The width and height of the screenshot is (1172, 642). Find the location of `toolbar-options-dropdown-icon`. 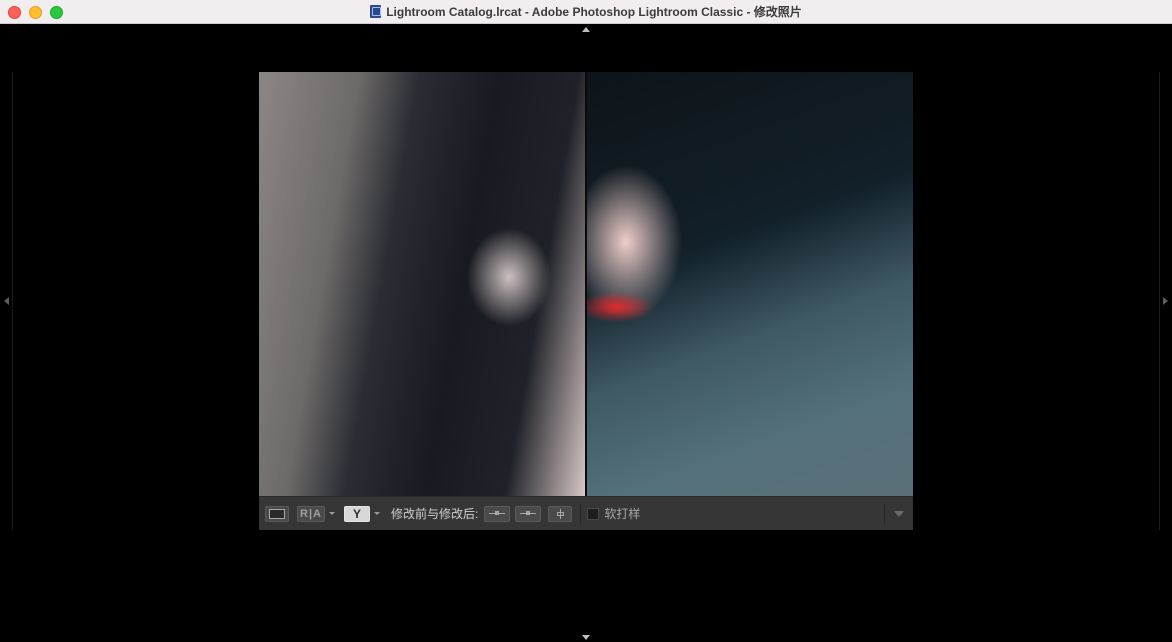

toolbar-options-dropdown-icon is located at coordinates (899, 514).